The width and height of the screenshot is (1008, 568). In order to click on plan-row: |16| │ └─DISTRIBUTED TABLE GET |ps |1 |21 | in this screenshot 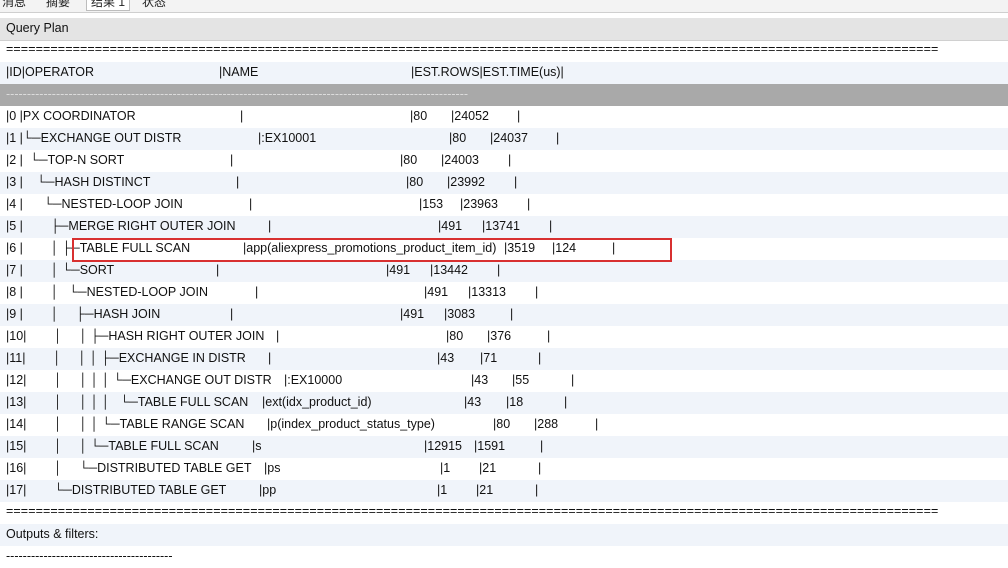, I will do `click(504, 469)`.